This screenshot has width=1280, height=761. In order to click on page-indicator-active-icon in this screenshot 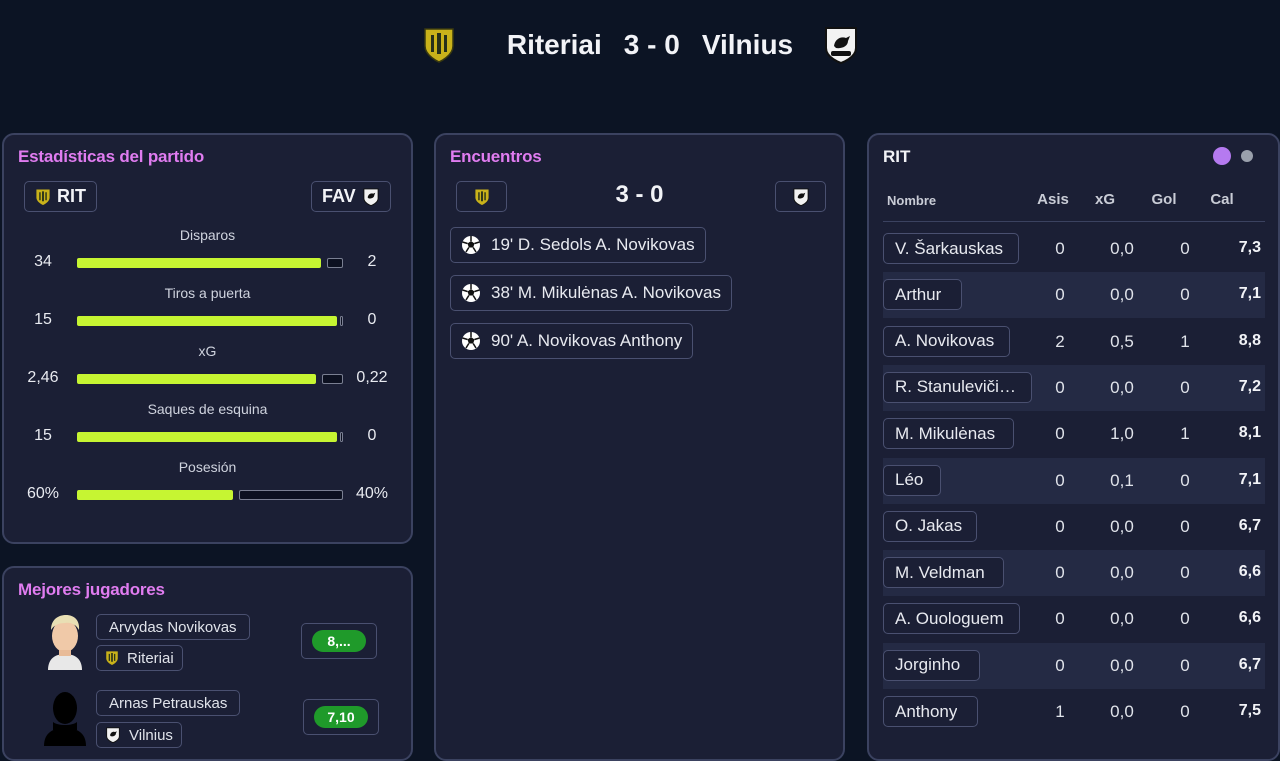, I will do `click(1222, 156)`.